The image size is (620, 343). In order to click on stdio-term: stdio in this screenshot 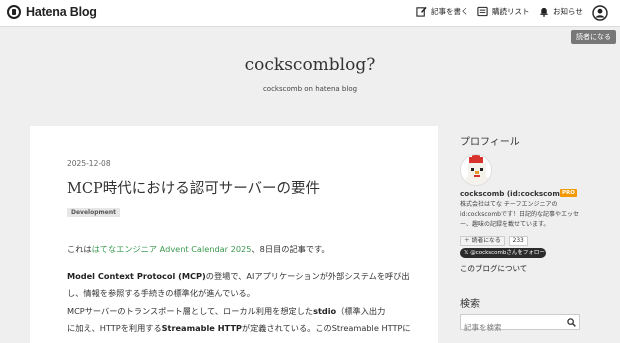, I will do `click(325, 311)`.